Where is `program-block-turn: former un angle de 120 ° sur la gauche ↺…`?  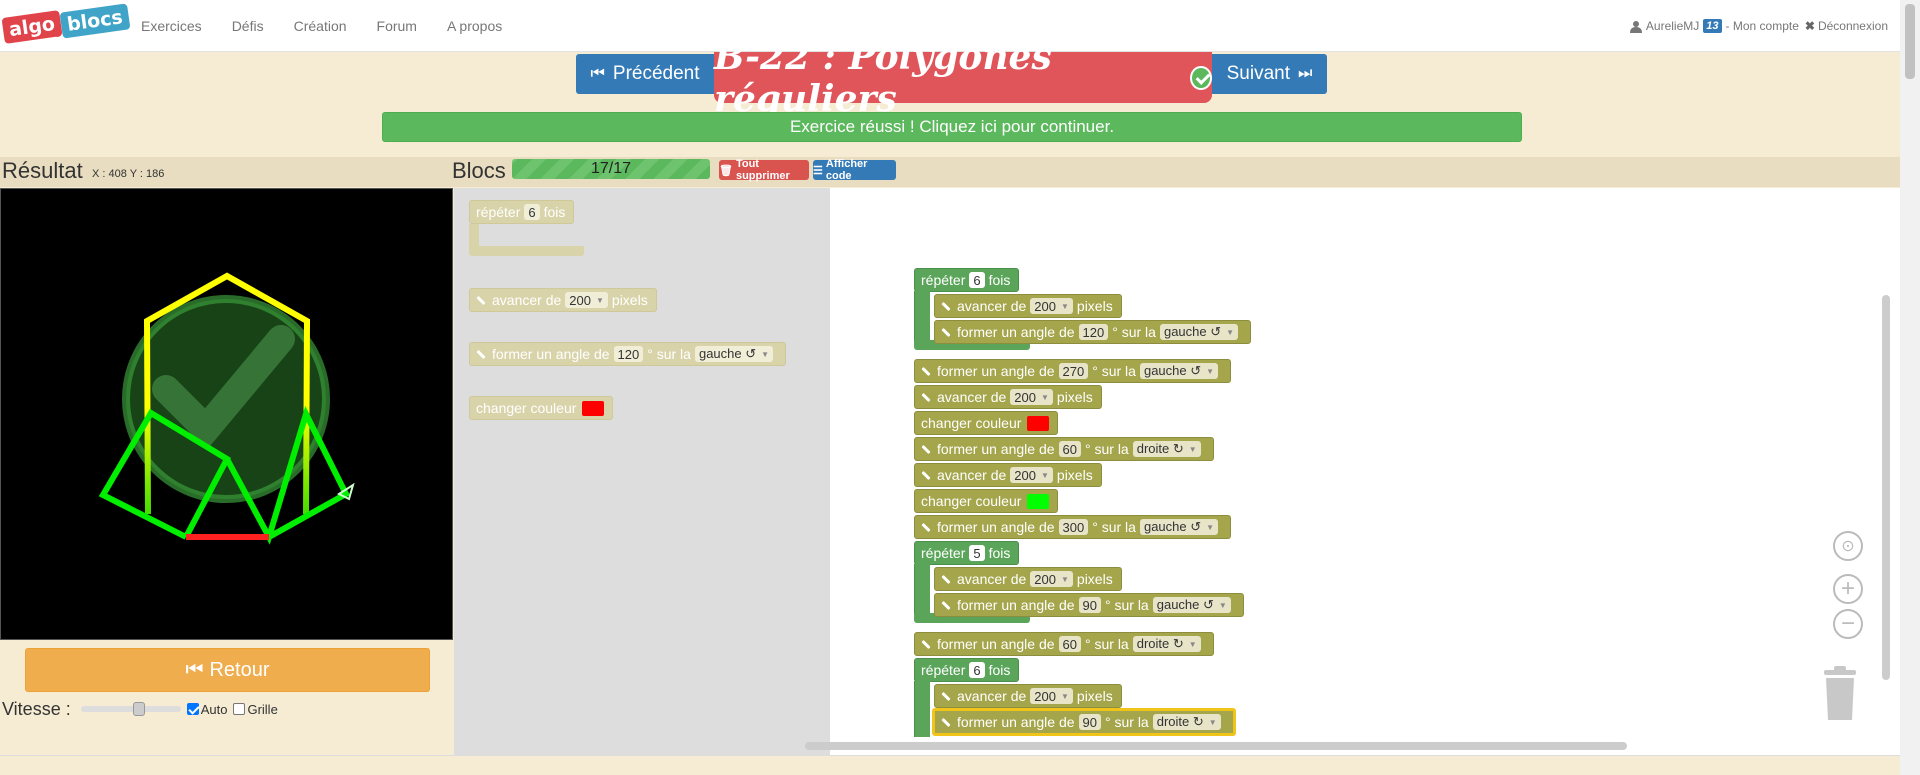
program-block-turn: former un angle de 120 ° sur la gauche ↺… is located at coordinates (1093, 332).